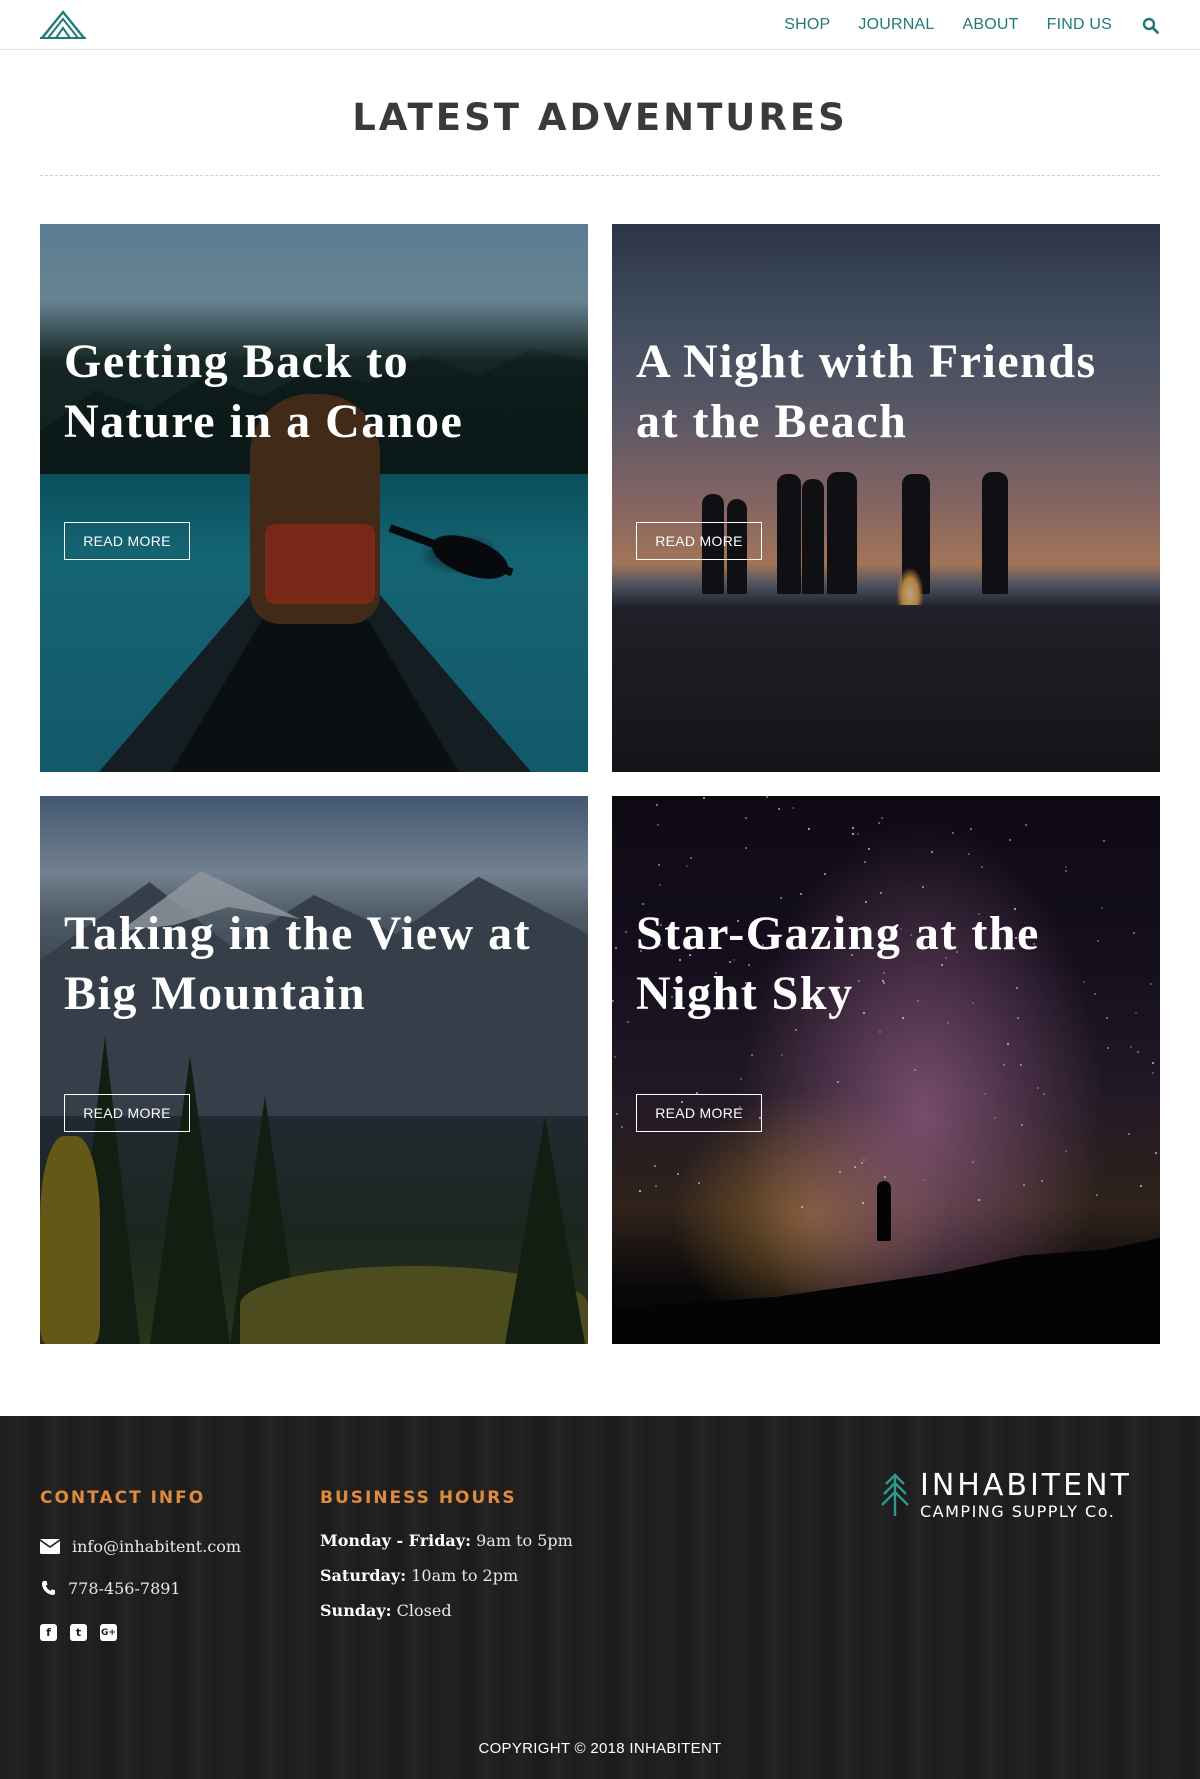 The height and width of the screenshot is (1779, 1200). Describe the element at coordinates (48, 1588) in the screenshot. I see `phone-icon` at that location.